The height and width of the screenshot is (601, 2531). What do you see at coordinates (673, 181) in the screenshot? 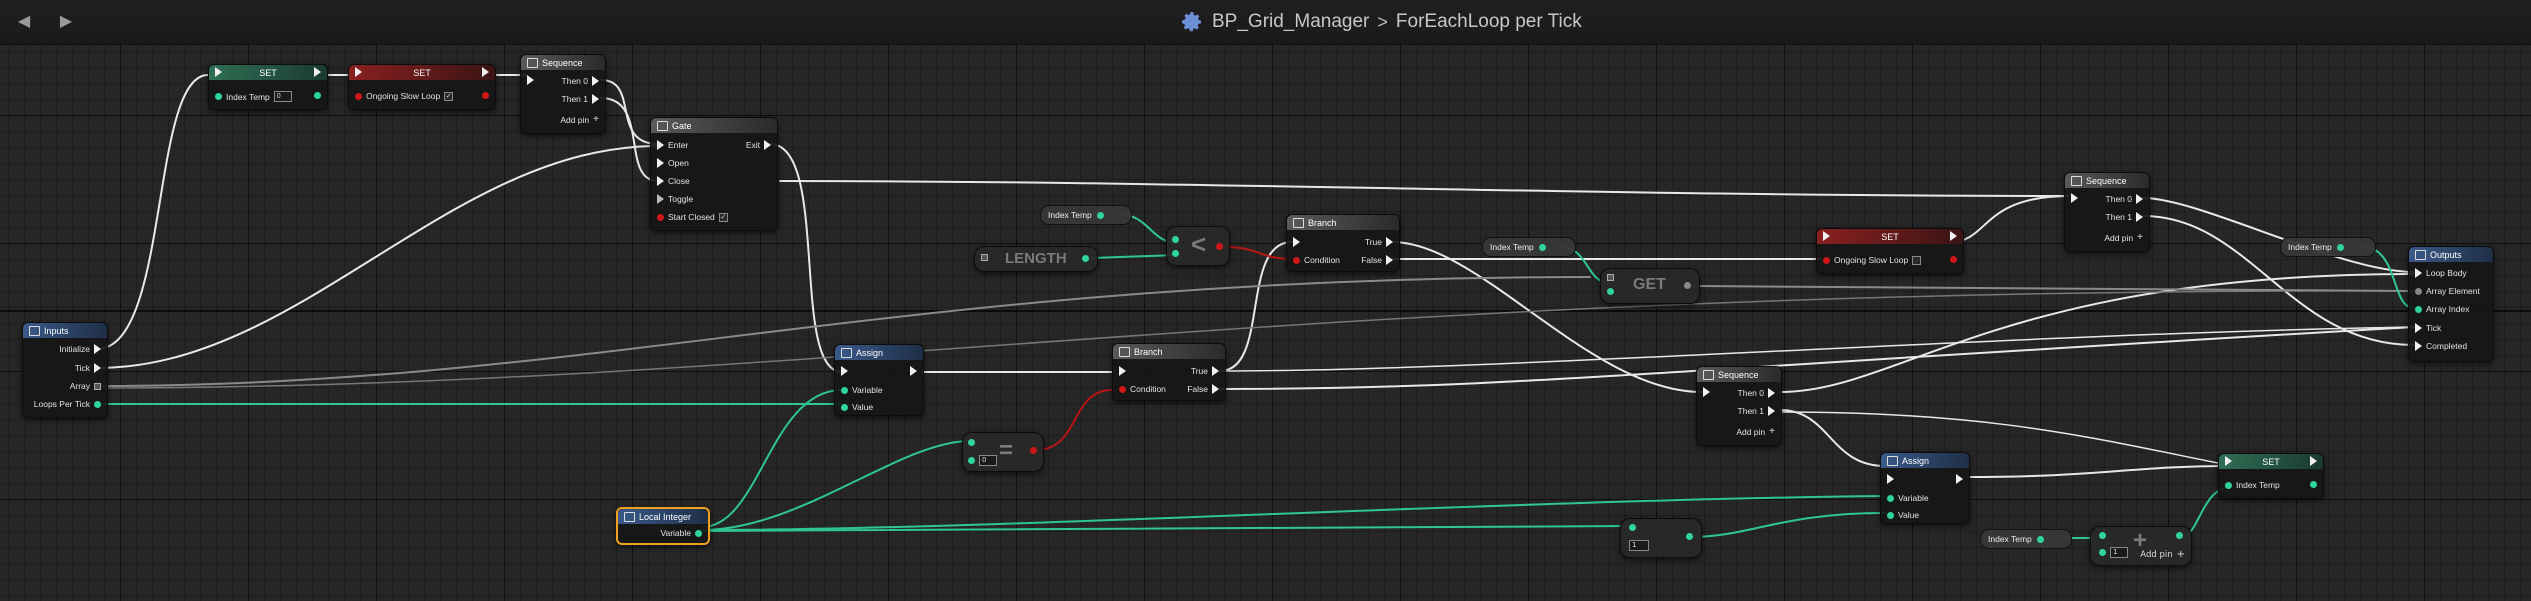
I see `close-pin: Close` at bounding box center [673, 181].